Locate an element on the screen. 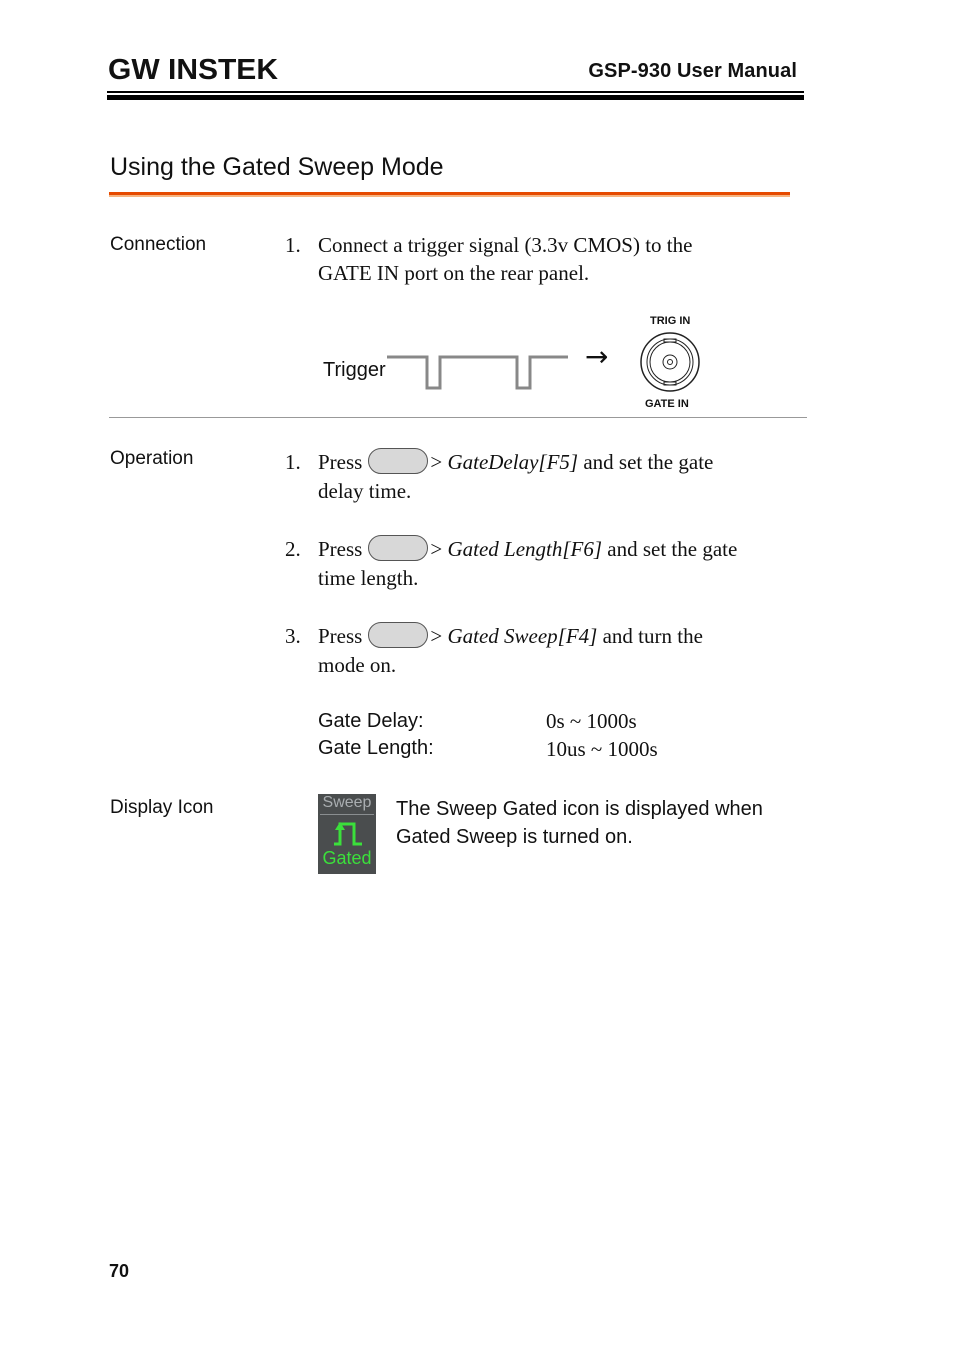 This screenshot has width=954, height=1350. step-line1: Press > Gated Length[F6] and set the gate is located at coordinates (558, 549).